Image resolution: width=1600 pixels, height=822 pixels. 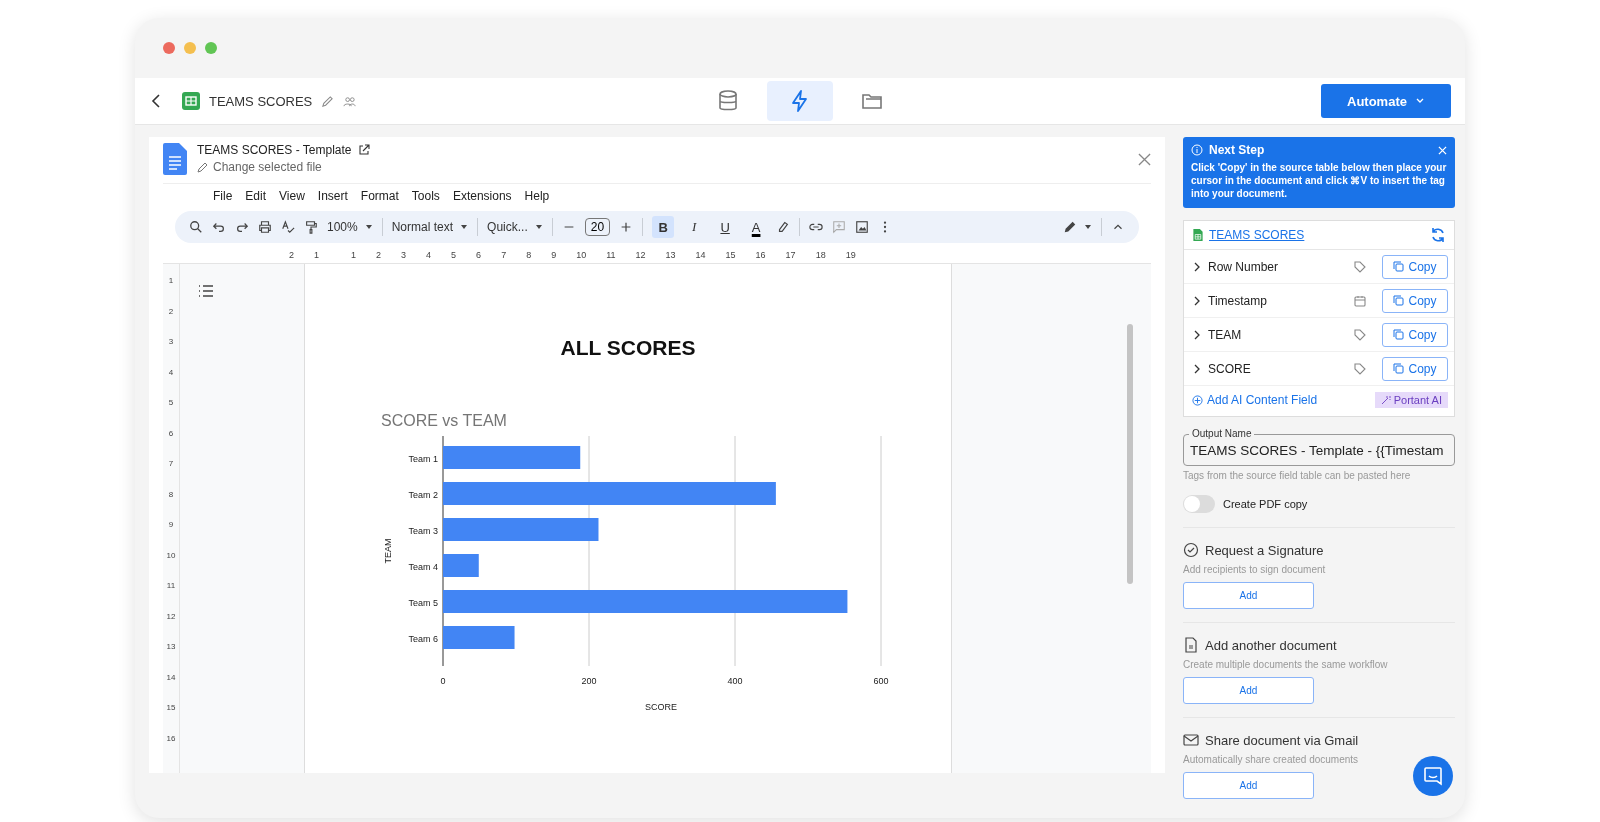 I want to click on automate-button: Automate, so click(x=1386, y=101).